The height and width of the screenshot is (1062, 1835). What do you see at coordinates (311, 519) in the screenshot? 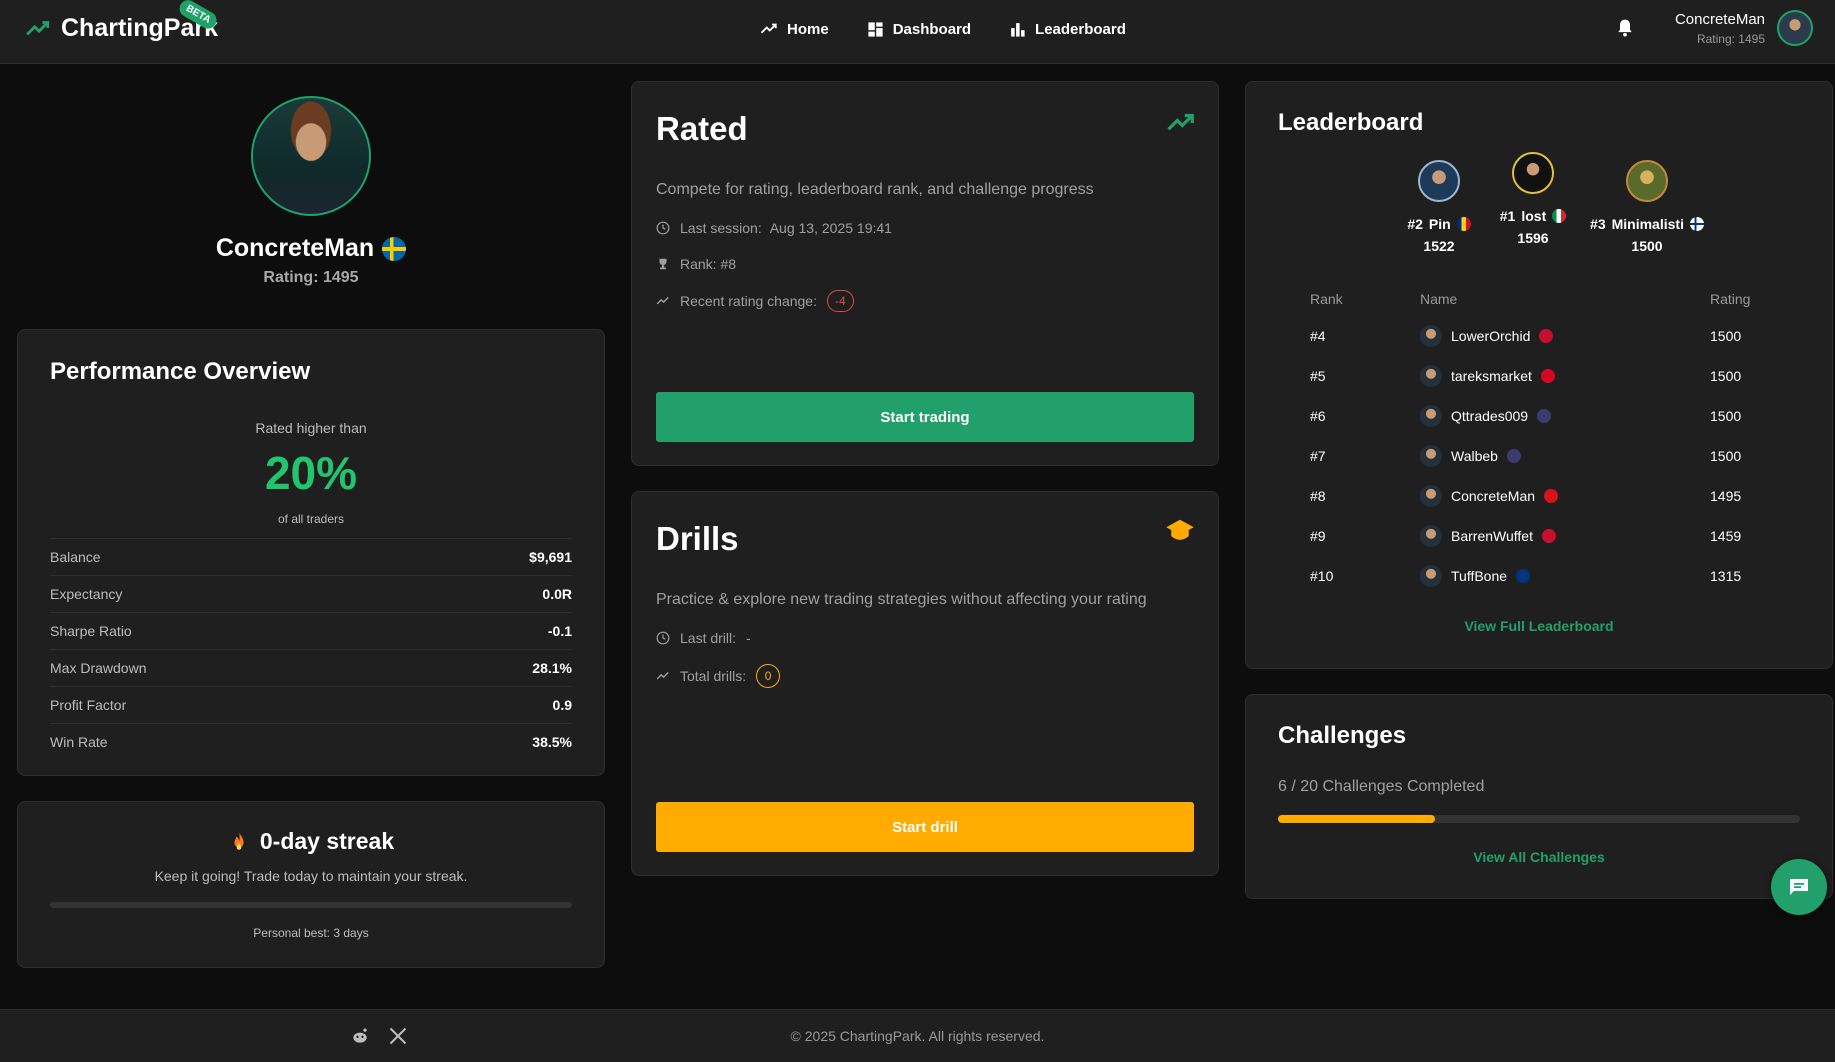
I see `of-all-traders: of all traders` at bounding box center [311, 519].